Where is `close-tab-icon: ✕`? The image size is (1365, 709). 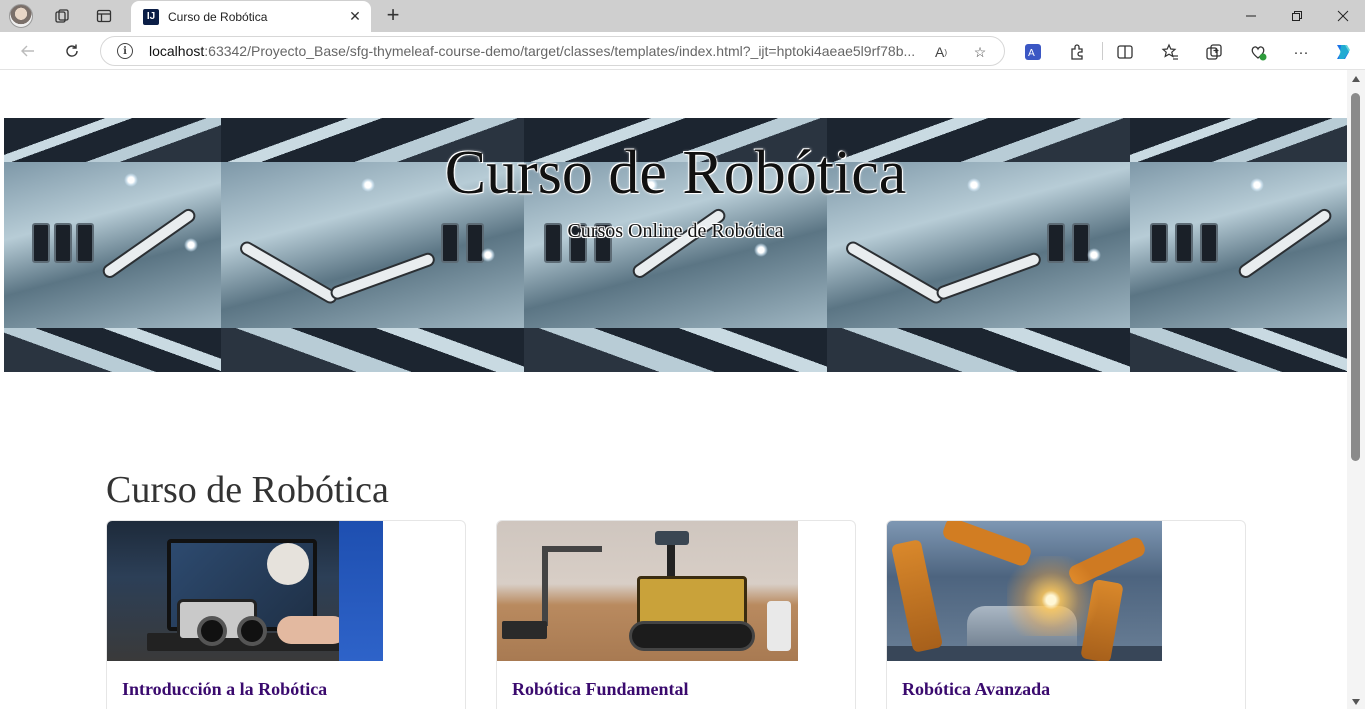
close-tab-icon: ✕ is located at coordinates (355, 17).